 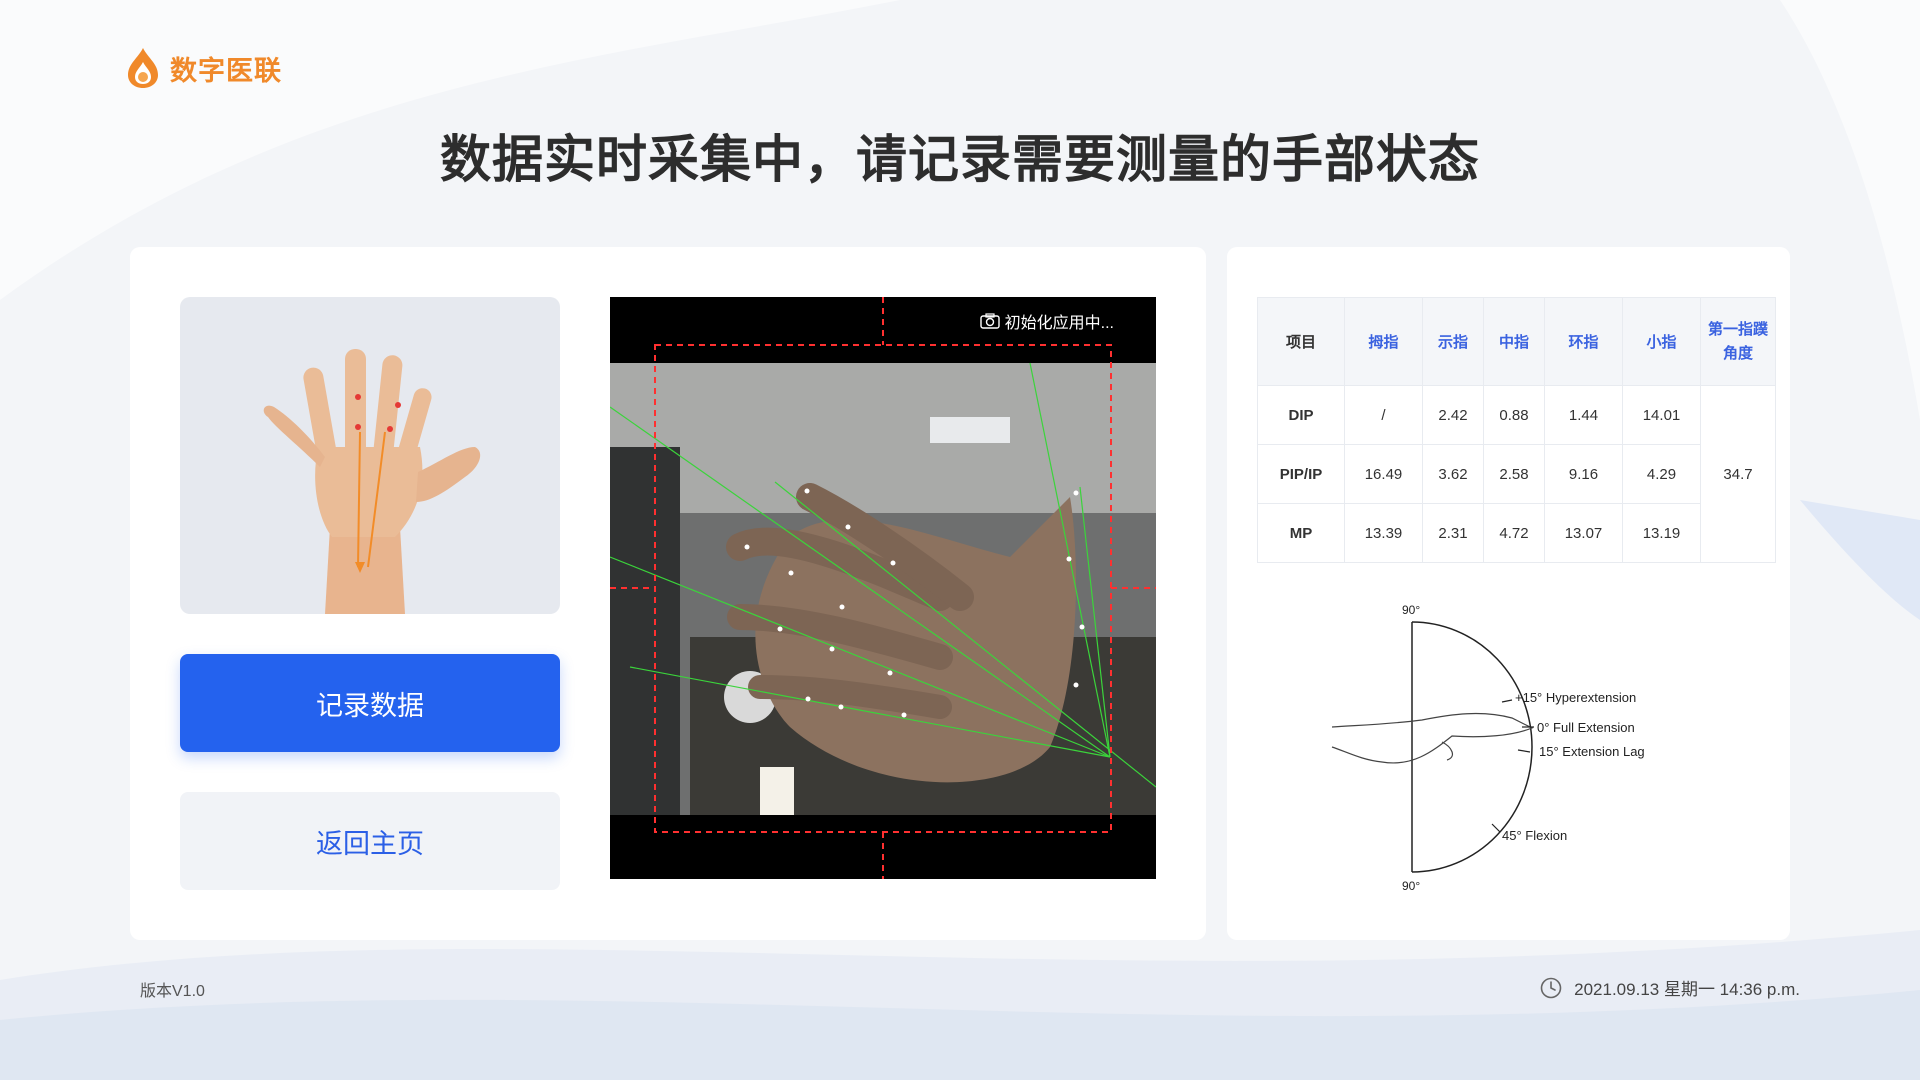 What do you see at coordinates (959, 159) in the screenshot?
I see `page-title: 数据实时采集中，请记录需要测量的手部状态` at bounding box center [959, 159].